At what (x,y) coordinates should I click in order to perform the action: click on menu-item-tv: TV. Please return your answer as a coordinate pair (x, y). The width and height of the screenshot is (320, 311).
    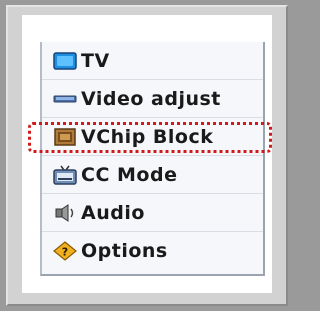
    Looking at the image, I should click on (152, 61).